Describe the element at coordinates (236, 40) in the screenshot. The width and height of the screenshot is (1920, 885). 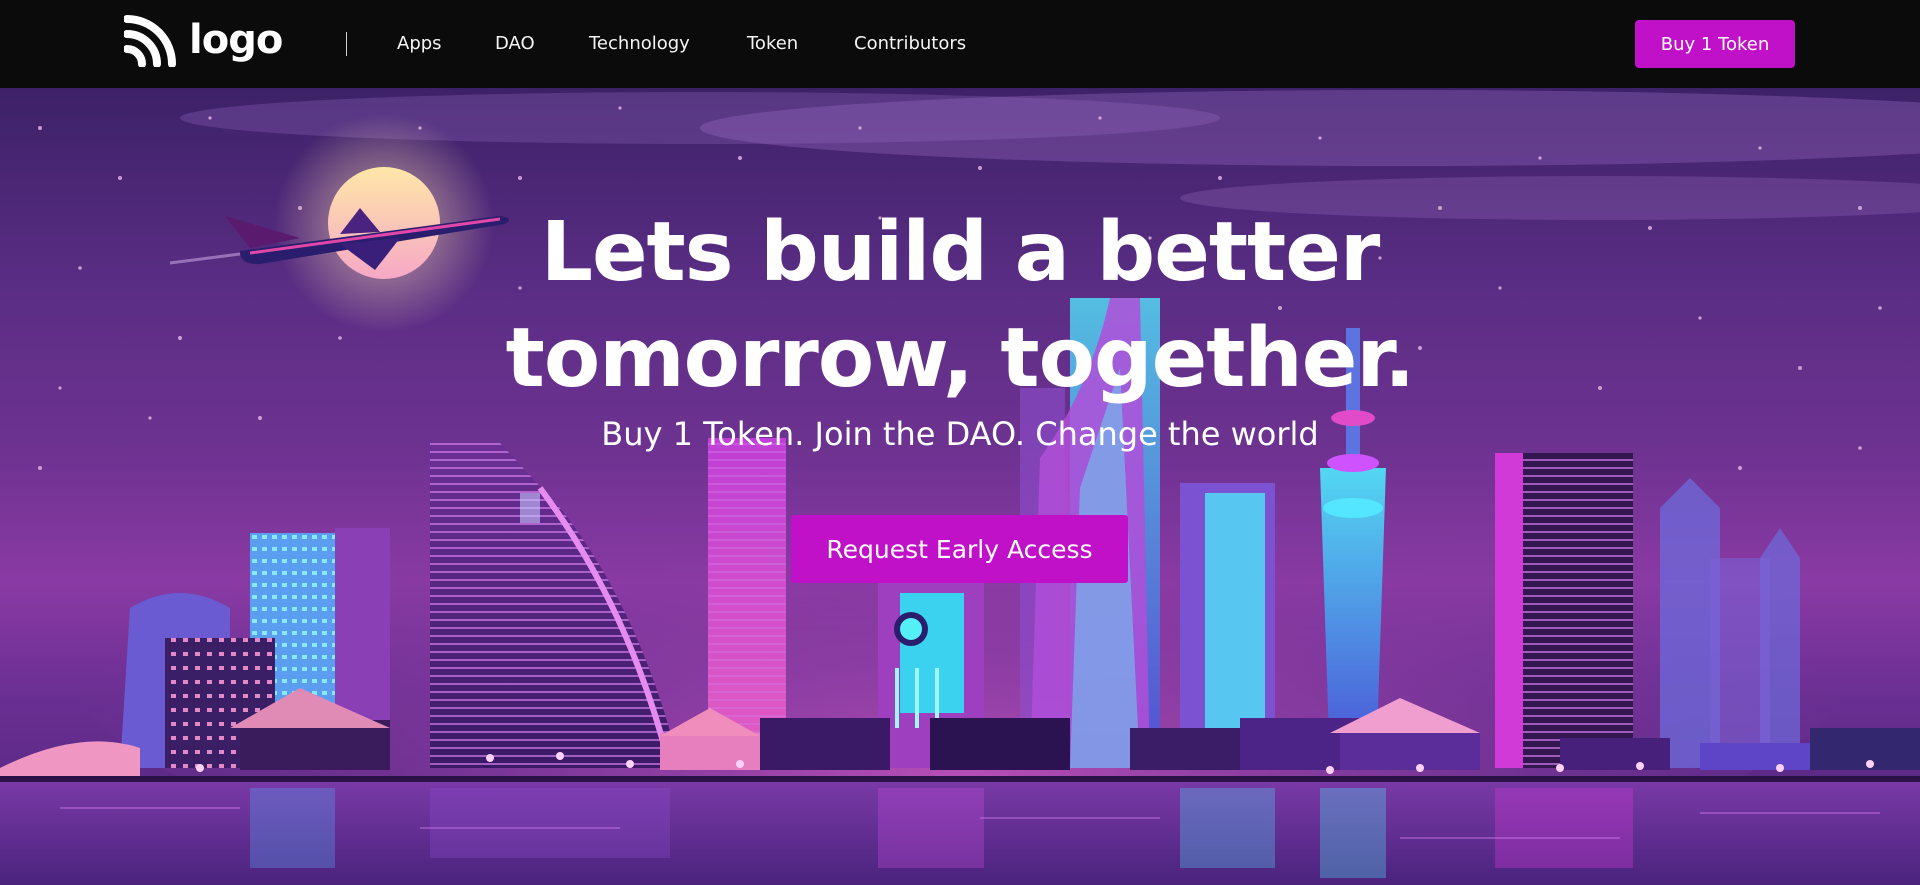
I see `logo-text: logo` at that location.